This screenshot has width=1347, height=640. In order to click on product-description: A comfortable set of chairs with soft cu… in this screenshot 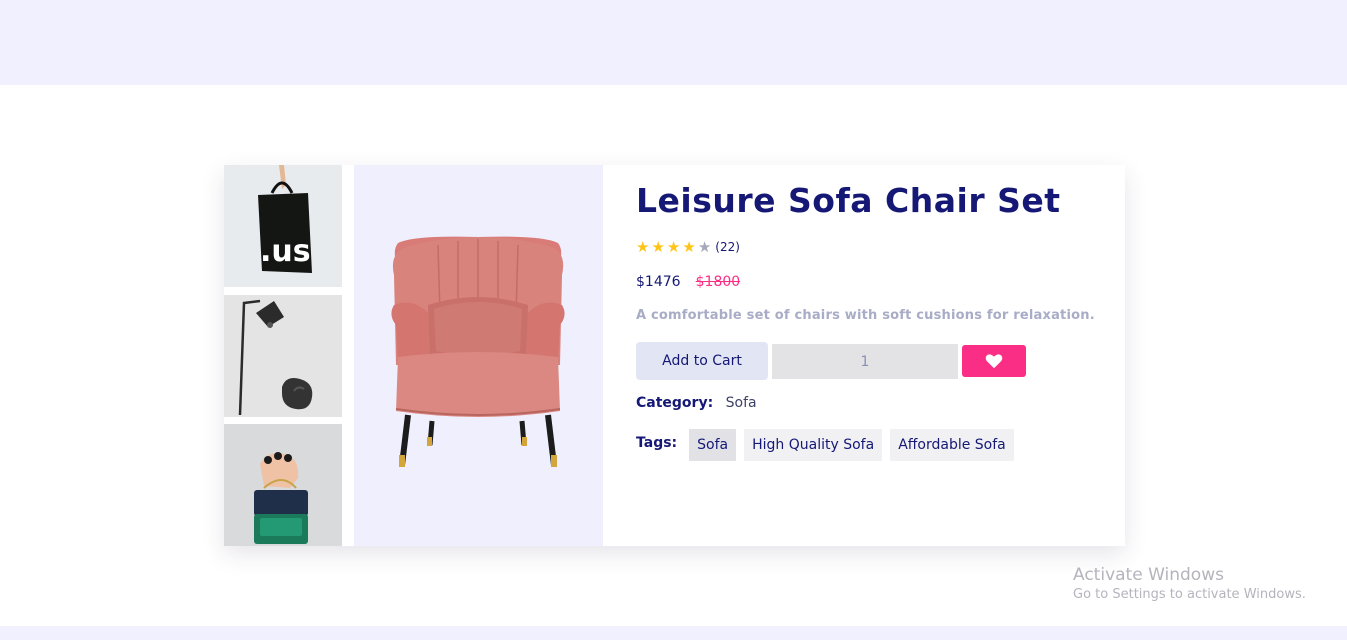, I will do `click(865, 315)`.